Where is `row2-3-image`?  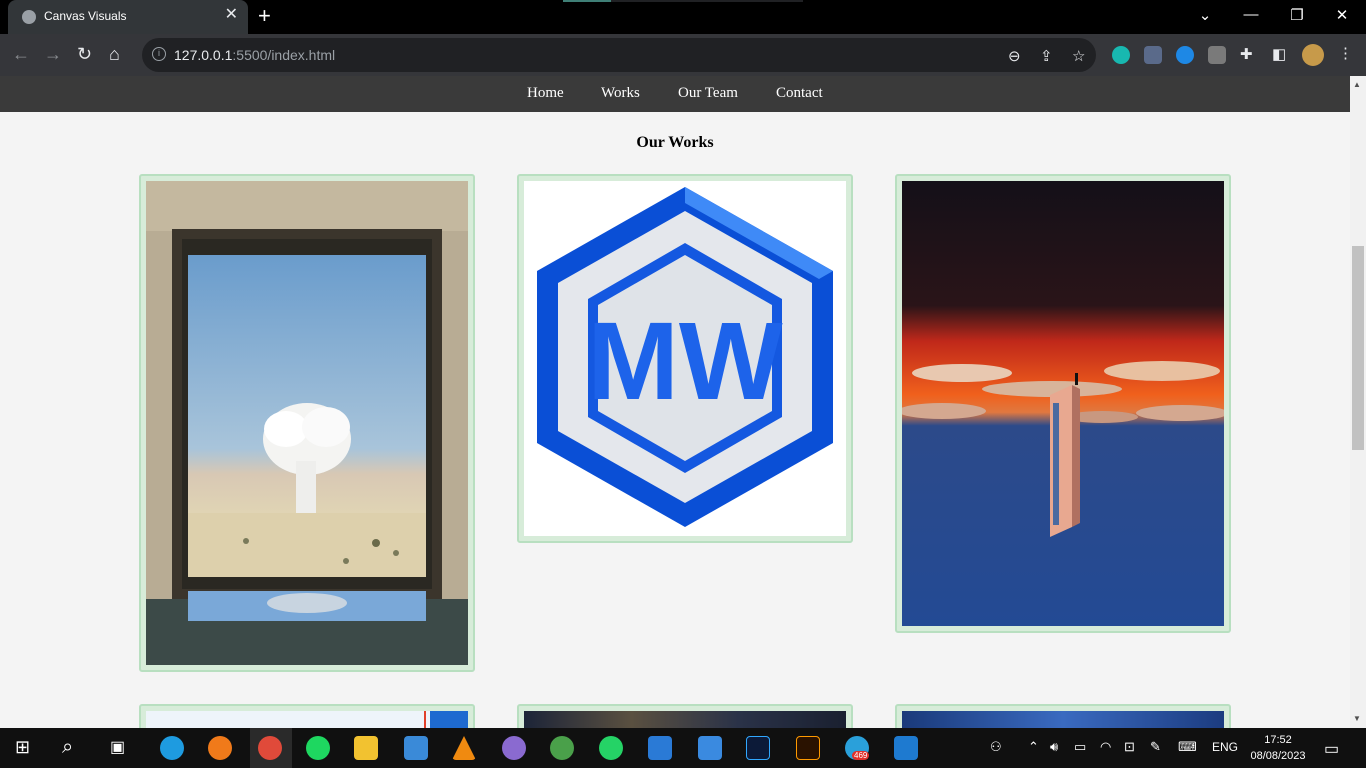
row2-3-image is located at coordinates (1063, 719).